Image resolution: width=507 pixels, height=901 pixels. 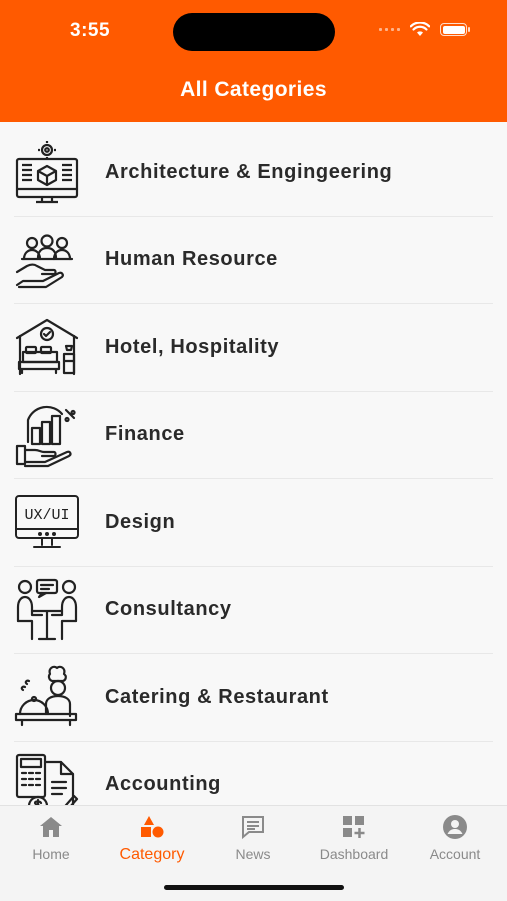 I want to click on home-indicator, so click(x=254, y=887).